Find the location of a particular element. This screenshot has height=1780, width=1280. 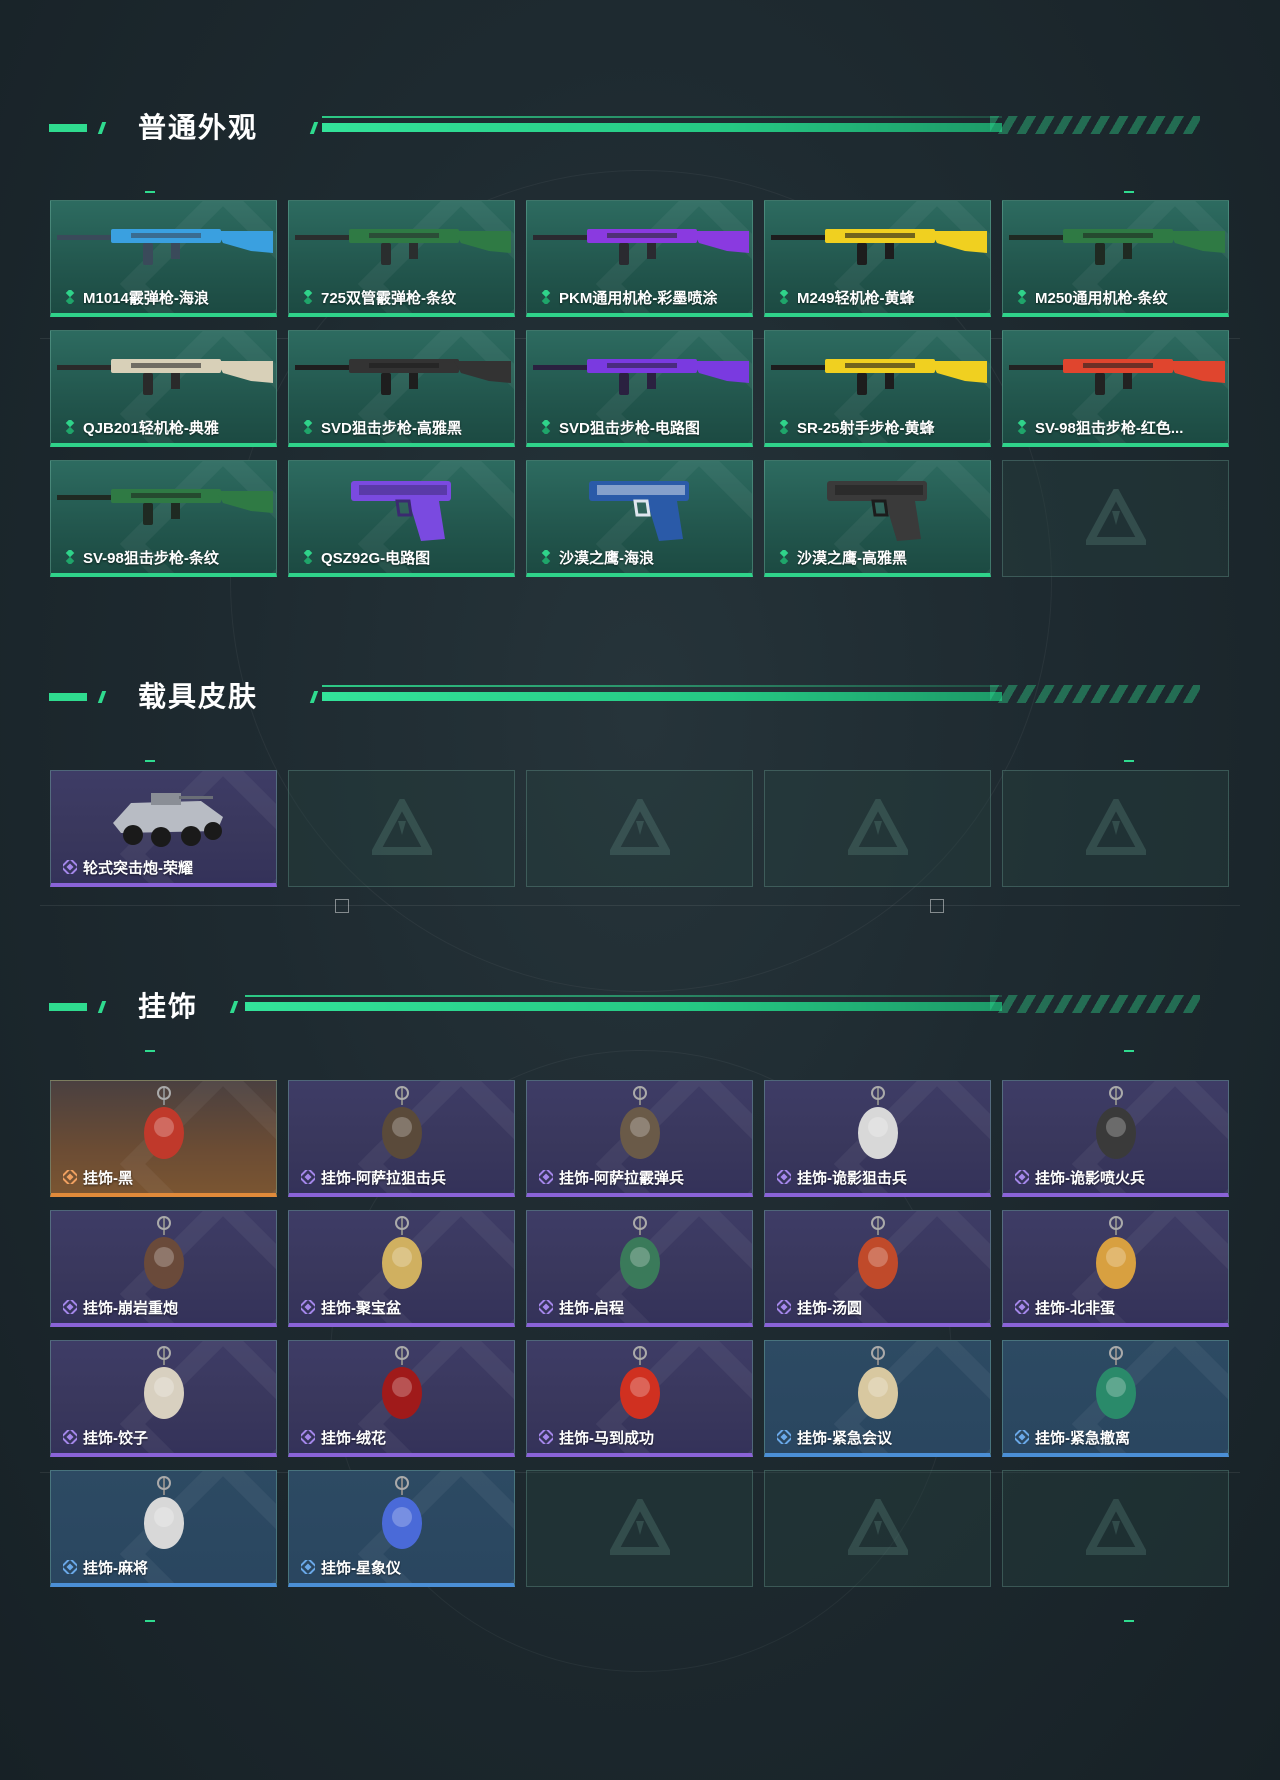

item-name: SR-25射手步枪-黄蜂 is located at coordinates (866, 428).